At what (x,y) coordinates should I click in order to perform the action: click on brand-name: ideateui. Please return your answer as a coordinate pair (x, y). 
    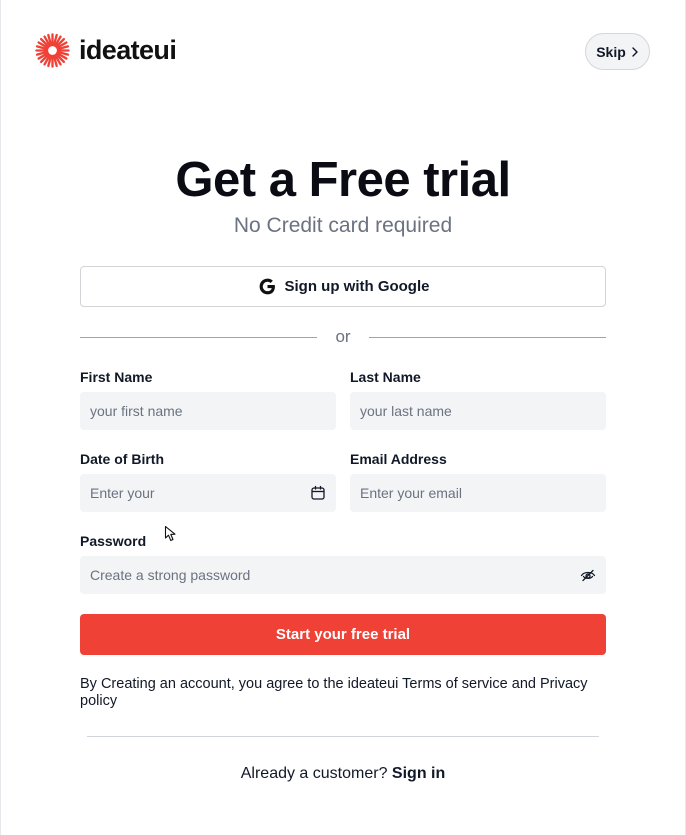
    Looking at the image, I should click on (128, 50).